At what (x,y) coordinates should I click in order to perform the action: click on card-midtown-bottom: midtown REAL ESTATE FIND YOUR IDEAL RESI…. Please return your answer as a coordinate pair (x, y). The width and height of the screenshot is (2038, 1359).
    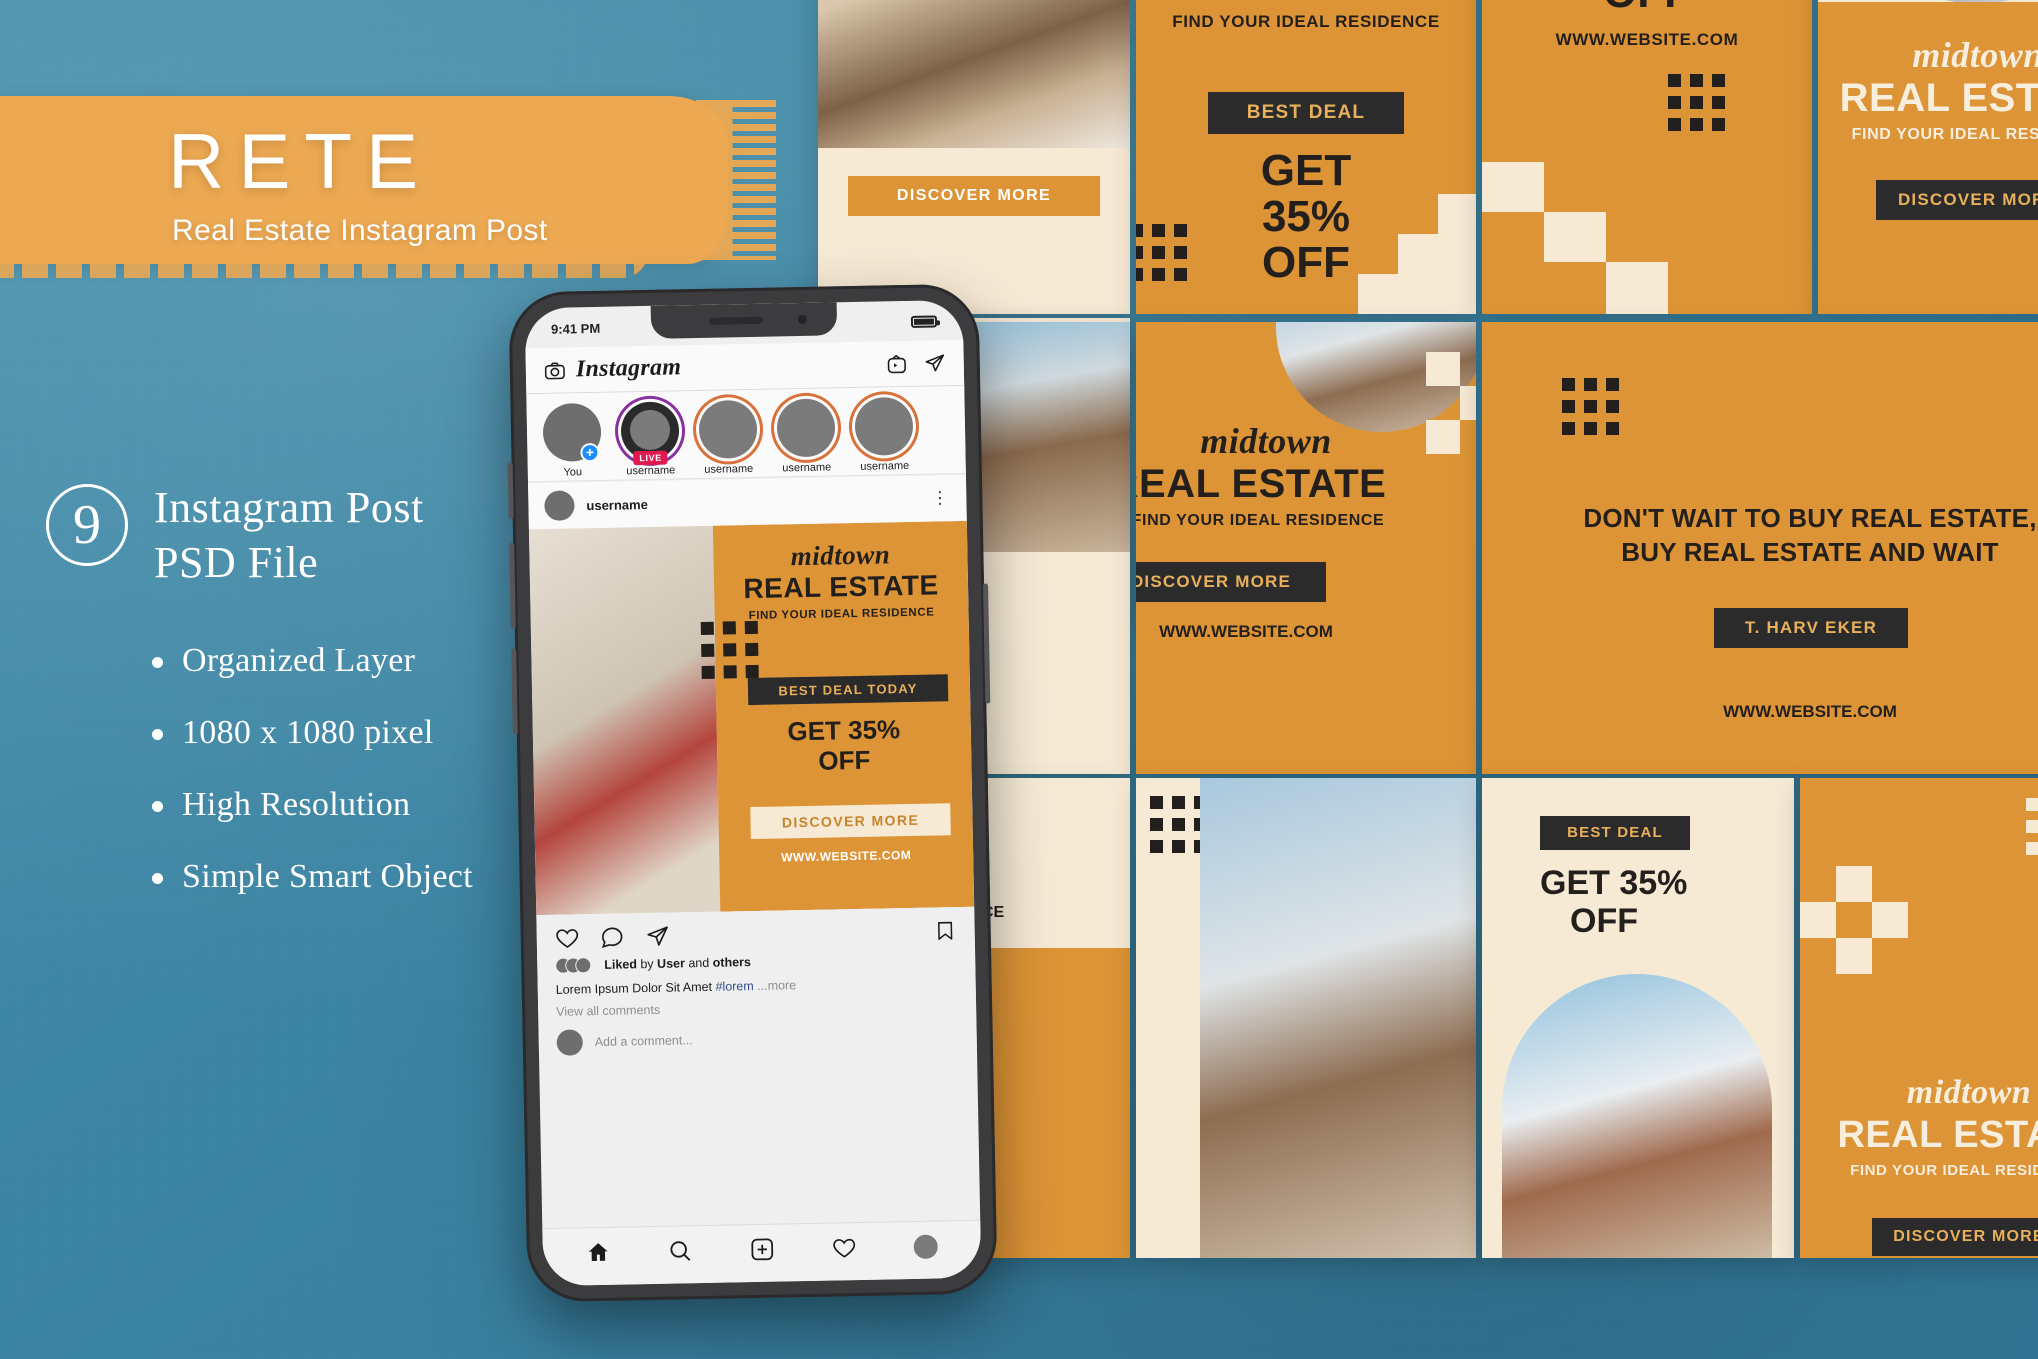
    Looking at the image, I should click on (1919, 1018).